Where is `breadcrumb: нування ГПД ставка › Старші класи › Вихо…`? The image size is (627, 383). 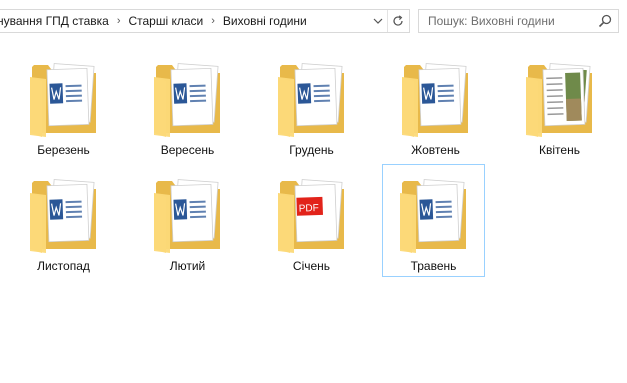
breadcrumb: нування ГПД ставка › Старші класи › Вихо… is located at coordinates (185, 21).